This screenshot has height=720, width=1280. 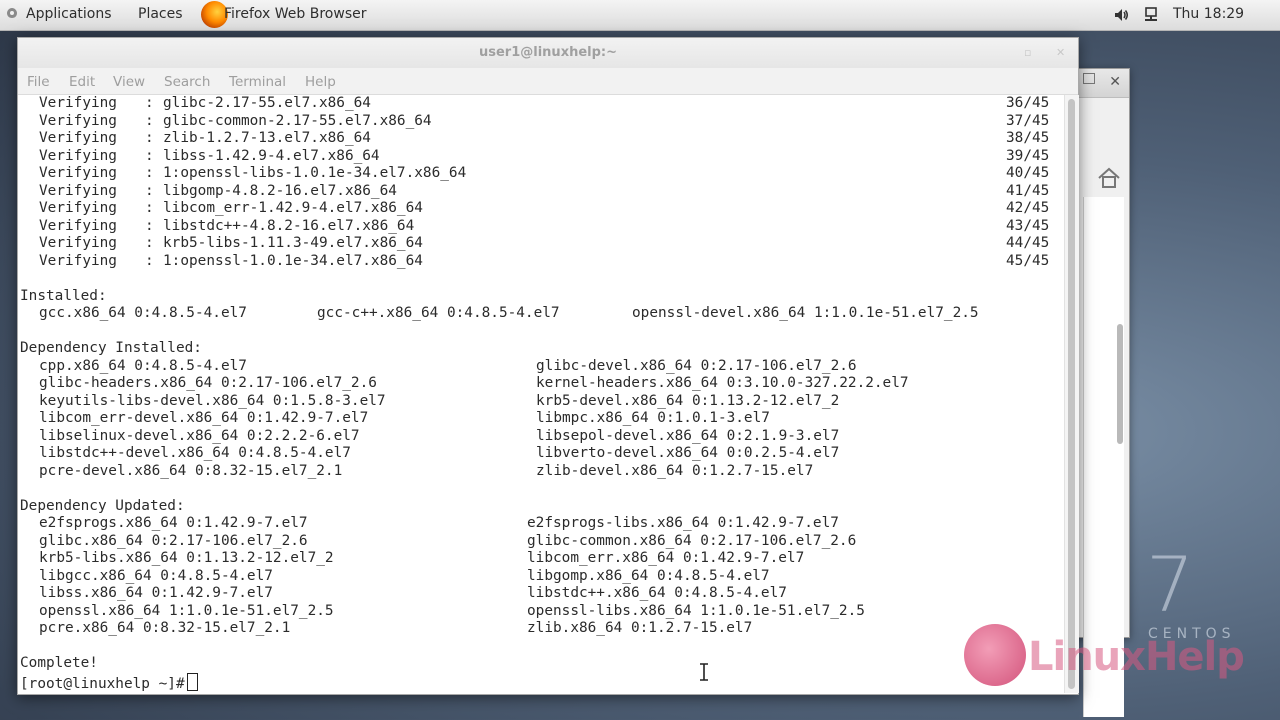 I want to click on dep-package: krb5-libs.x86_64 0:1.13.2-12.el7_2, so click(x=186, y=558).